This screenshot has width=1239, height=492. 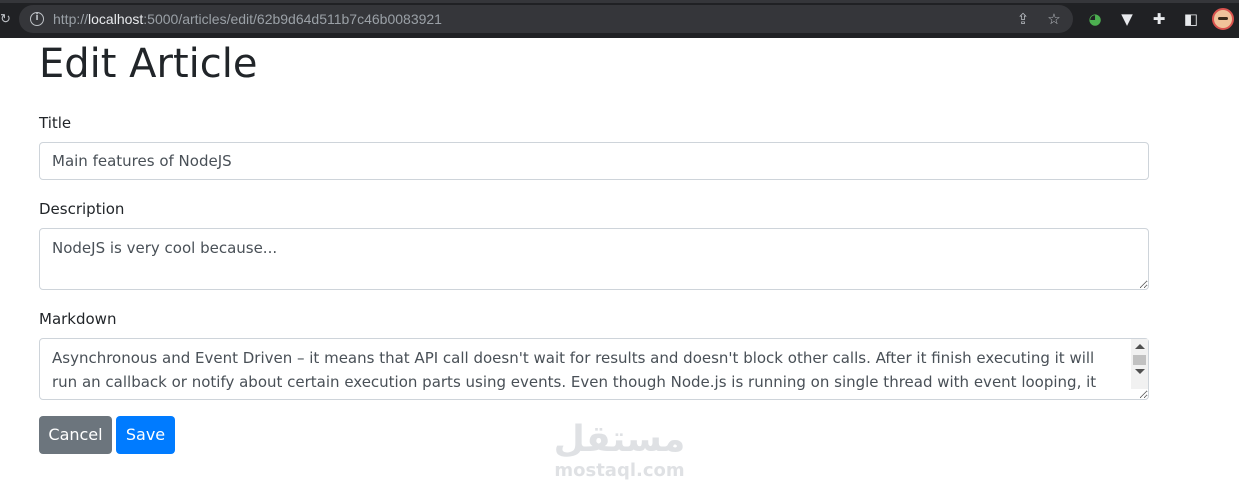 What do you see at coordinates (1095, 19) in the screenshot?
I see `extension-icon: ◕` at bounding box center [1095, 19].